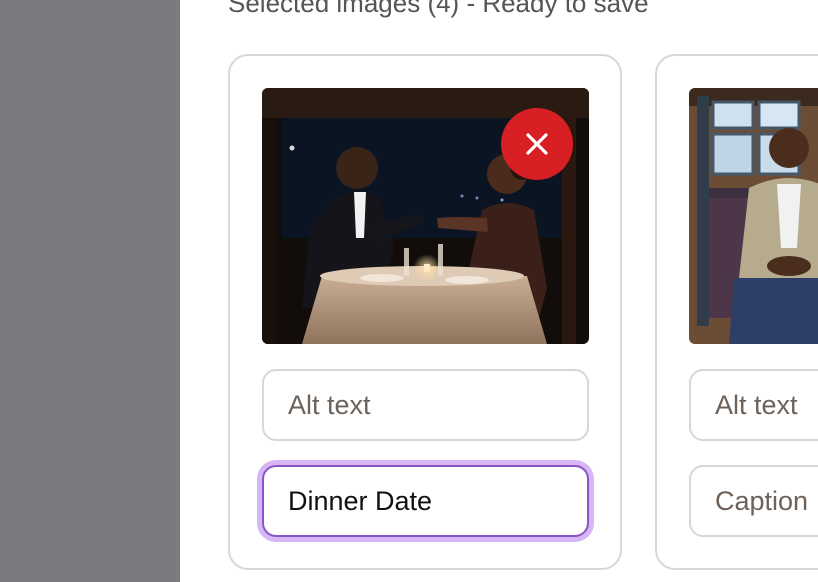 Image resolution: width=818 pixels, height=582 pixels. I want to click on close-icon, so click(537, 144).